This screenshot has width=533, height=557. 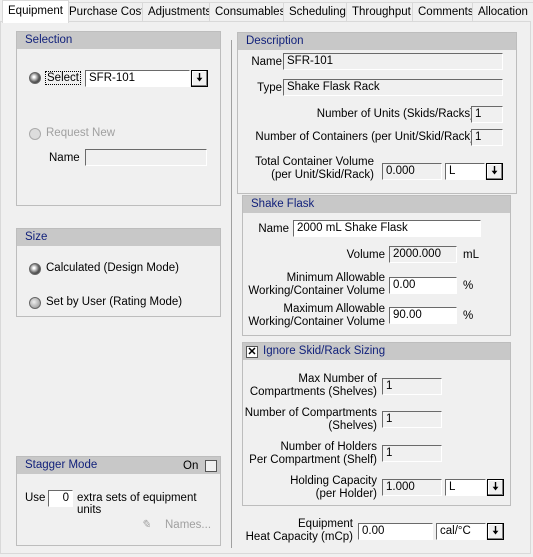 I want to click on total-volume-input: 0.000, so click(x=412, y=171).